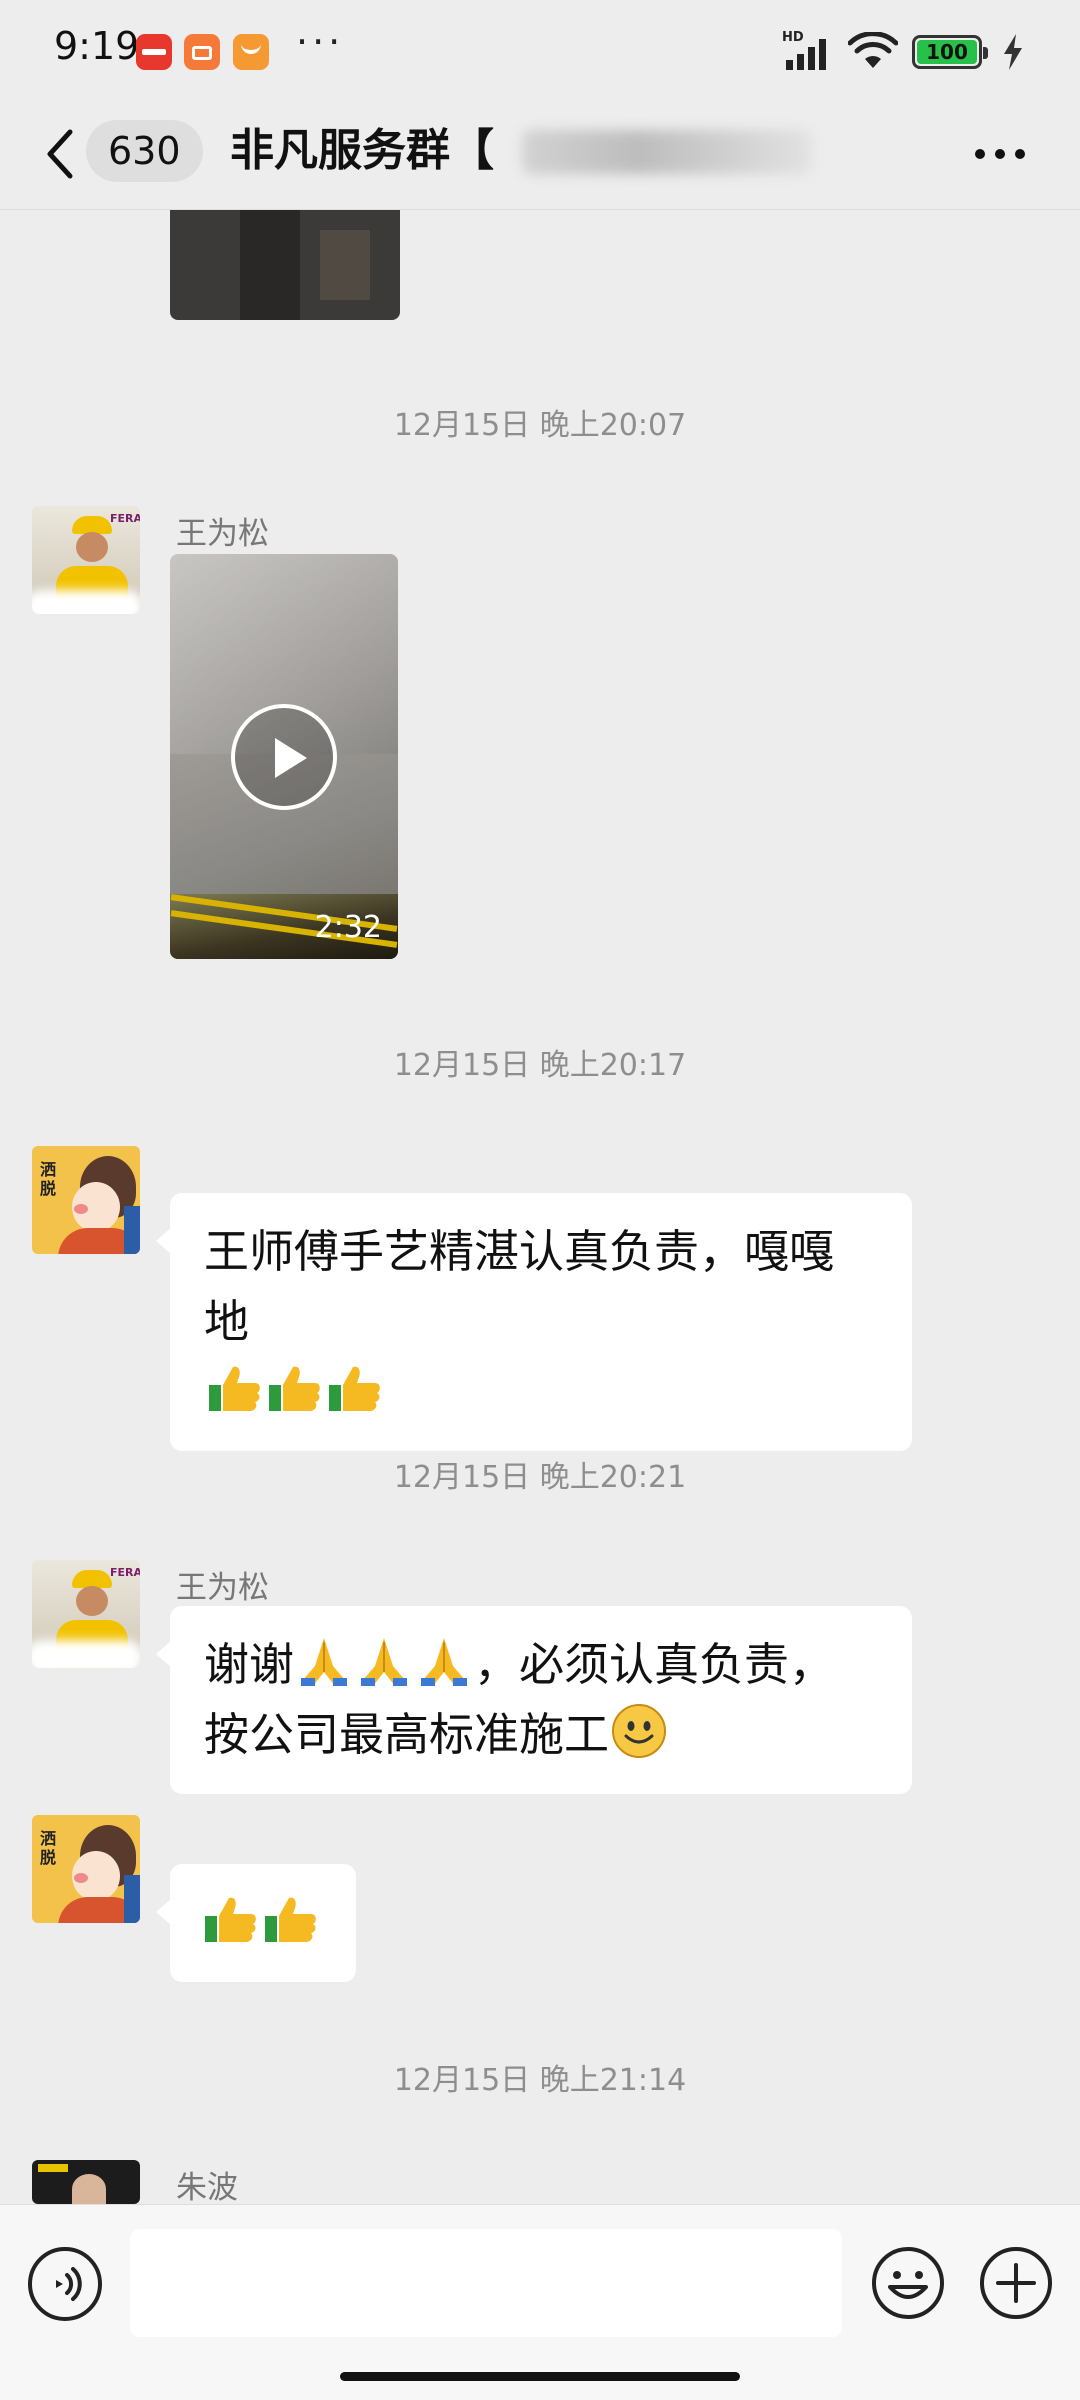 This screenshot has height=2400, width=1080. What do you see at coordinates (486, 2283) in the screenshot?
I see `message-input` at bounding box center [486, 2283].